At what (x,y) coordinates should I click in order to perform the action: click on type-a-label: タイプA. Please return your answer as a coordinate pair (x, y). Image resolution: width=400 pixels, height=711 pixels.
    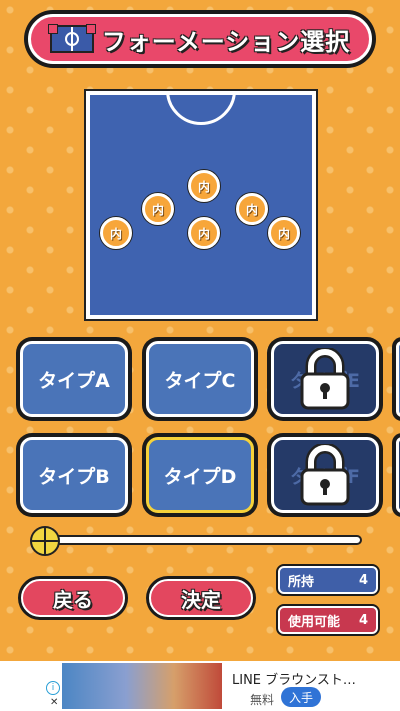
    Looking at the image, I should click on (74, 379).